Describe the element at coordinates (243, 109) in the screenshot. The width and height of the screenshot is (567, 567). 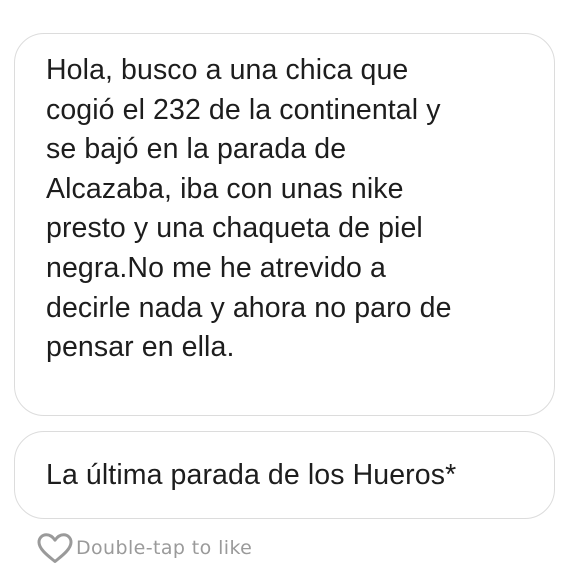
I see `message-line: cogió el 232 de la continental y` at that location.